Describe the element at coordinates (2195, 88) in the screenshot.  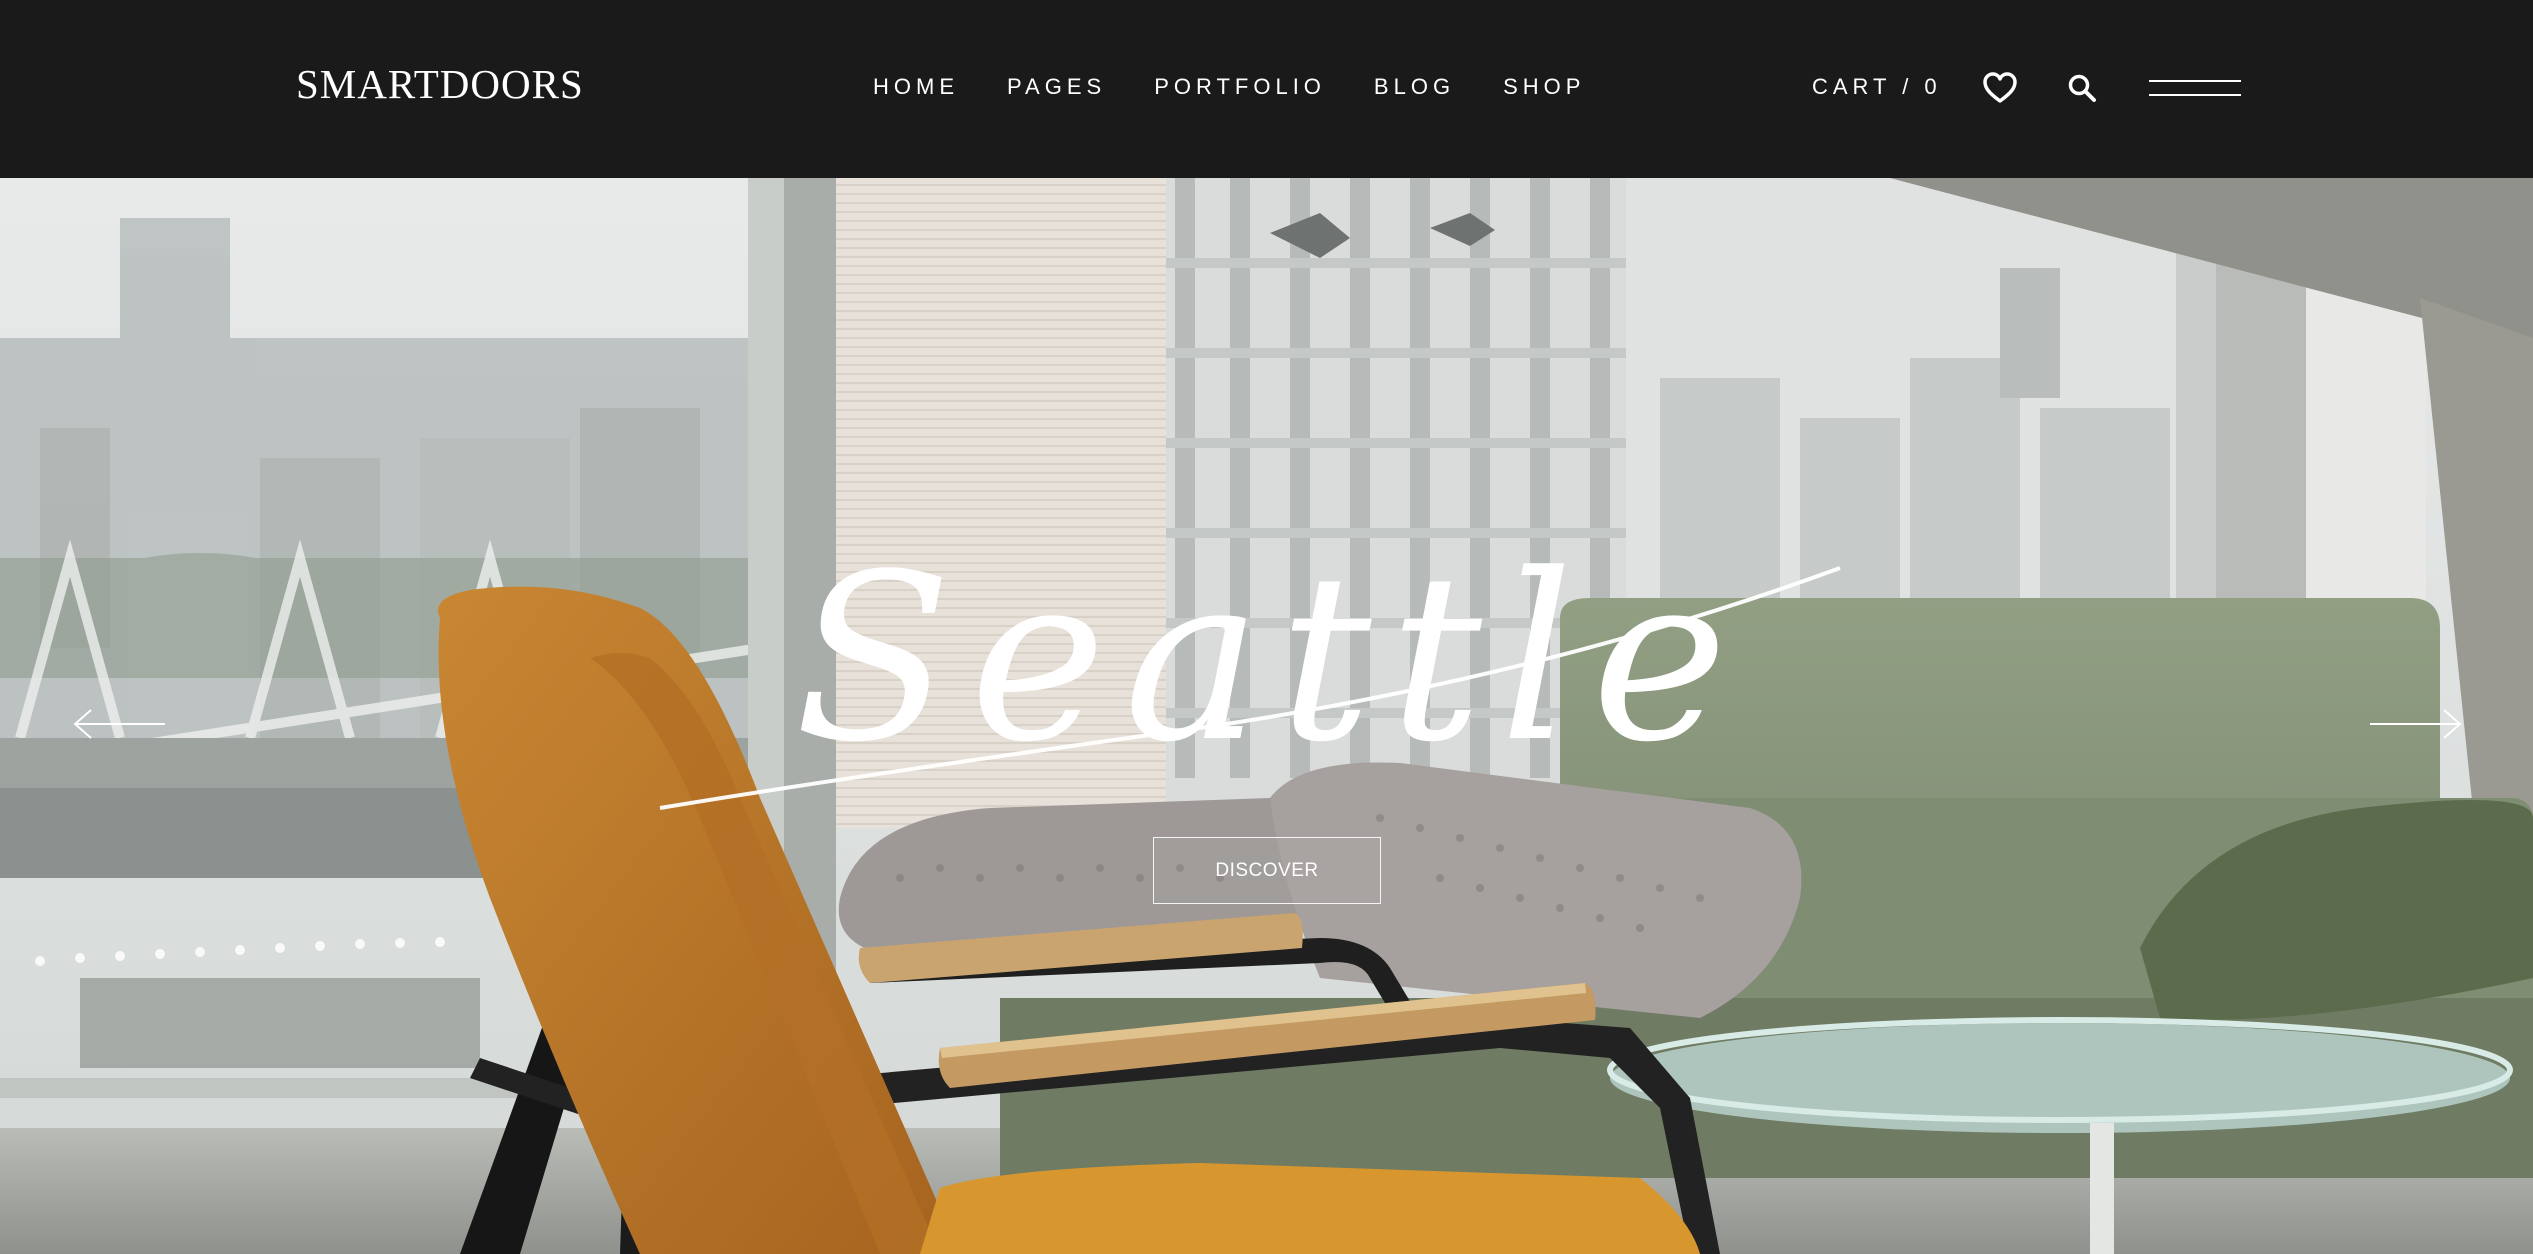
I see `menu-icon` at that location.